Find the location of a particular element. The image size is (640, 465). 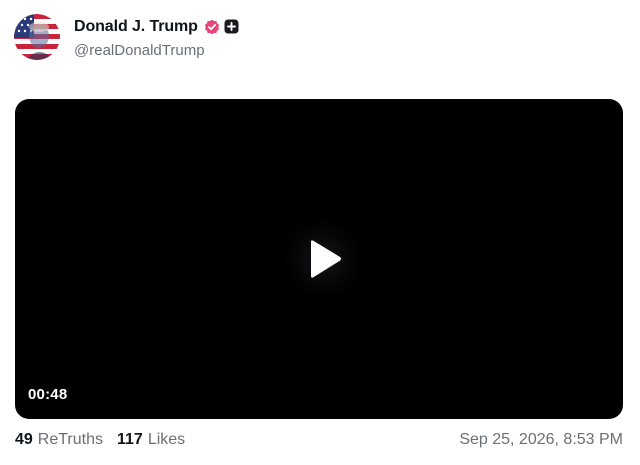

name-row: Donald J. Trump is located at coordinates (156, 27).